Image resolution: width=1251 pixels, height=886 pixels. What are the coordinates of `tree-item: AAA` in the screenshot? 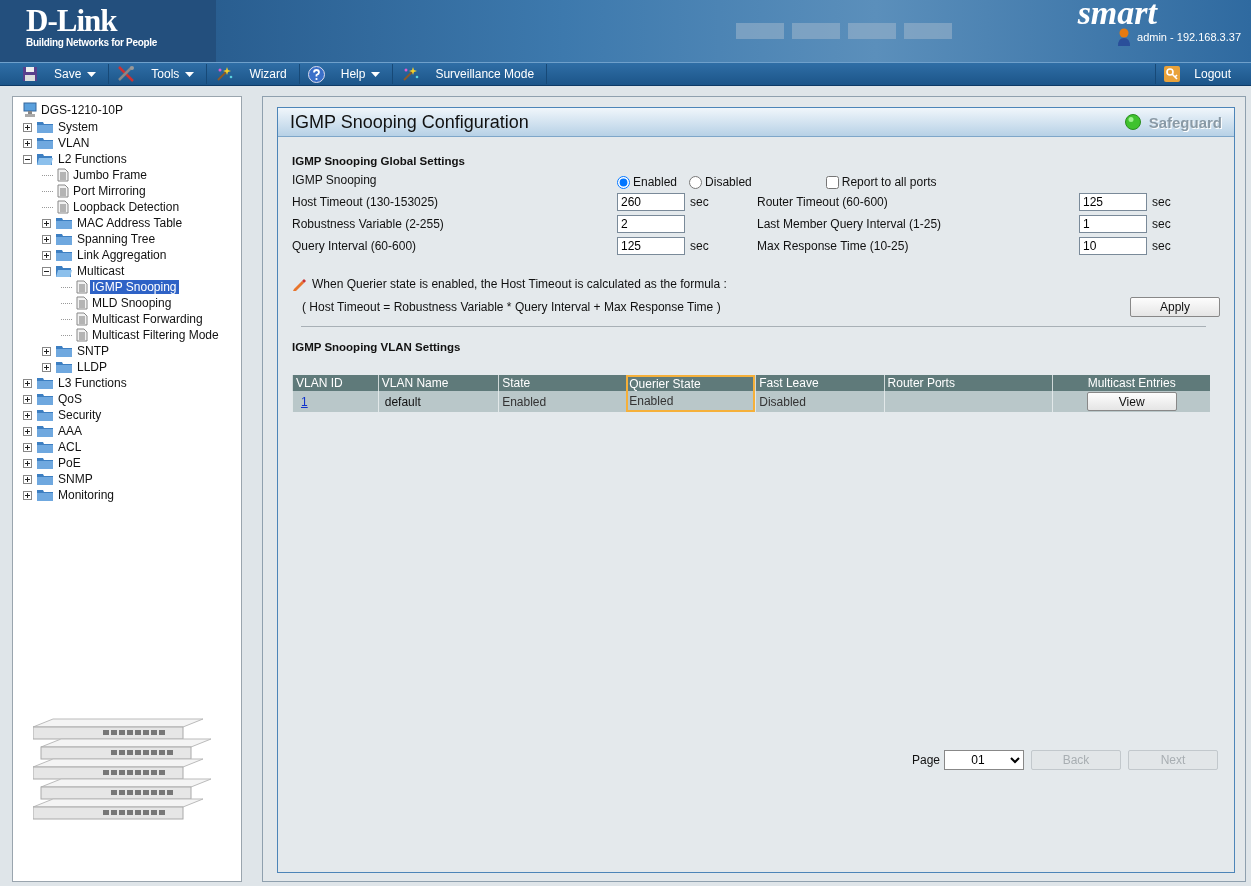 It's located at (70, 431).